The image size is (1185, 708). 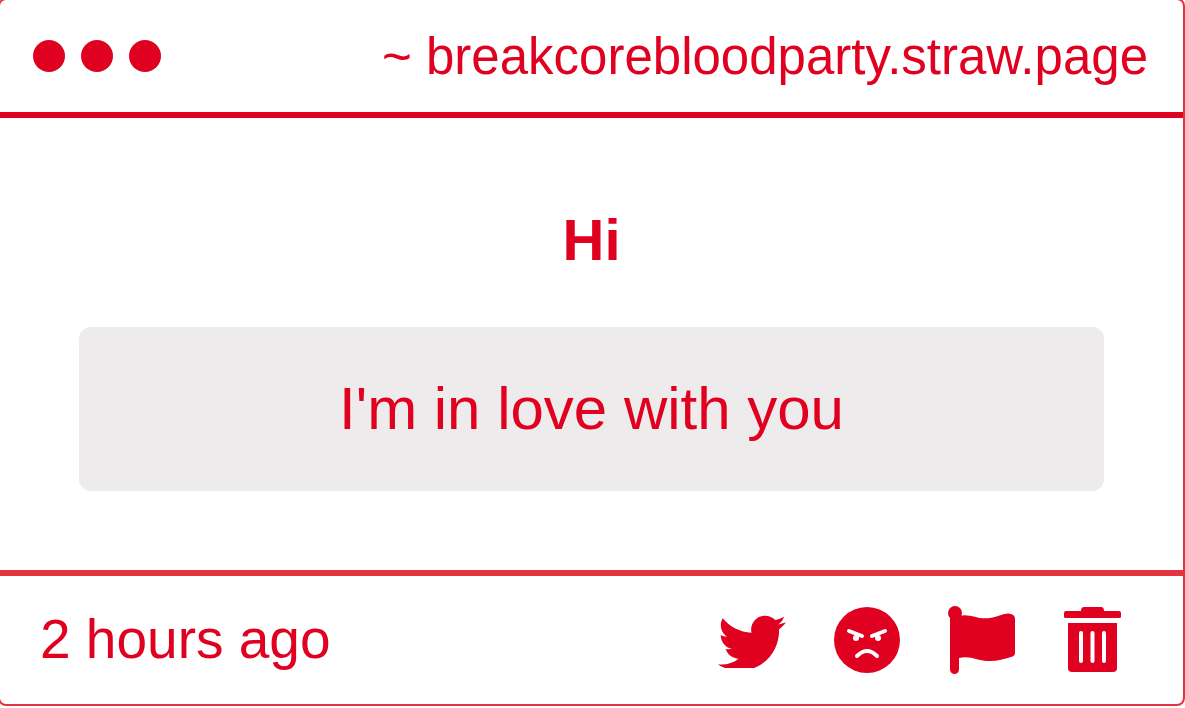 I want to click on flag-icon, so click(x=982, y=639).